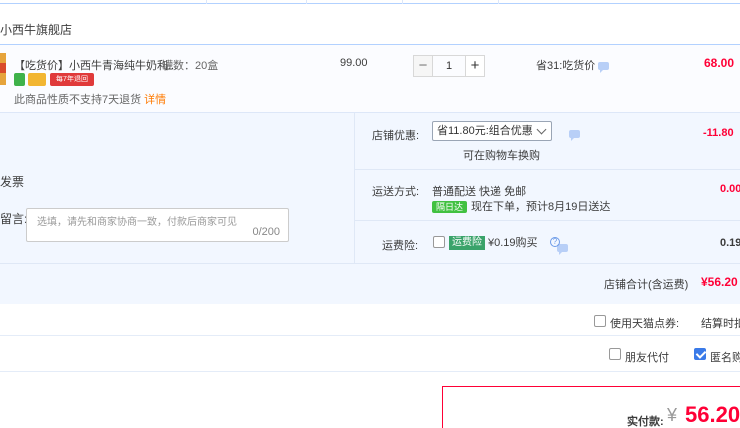 This screenshot has width=740, height=428. Describe the element at coordinates (396, 192) in the screenshot. I see `shipping-label: 运送方式:` at that location.